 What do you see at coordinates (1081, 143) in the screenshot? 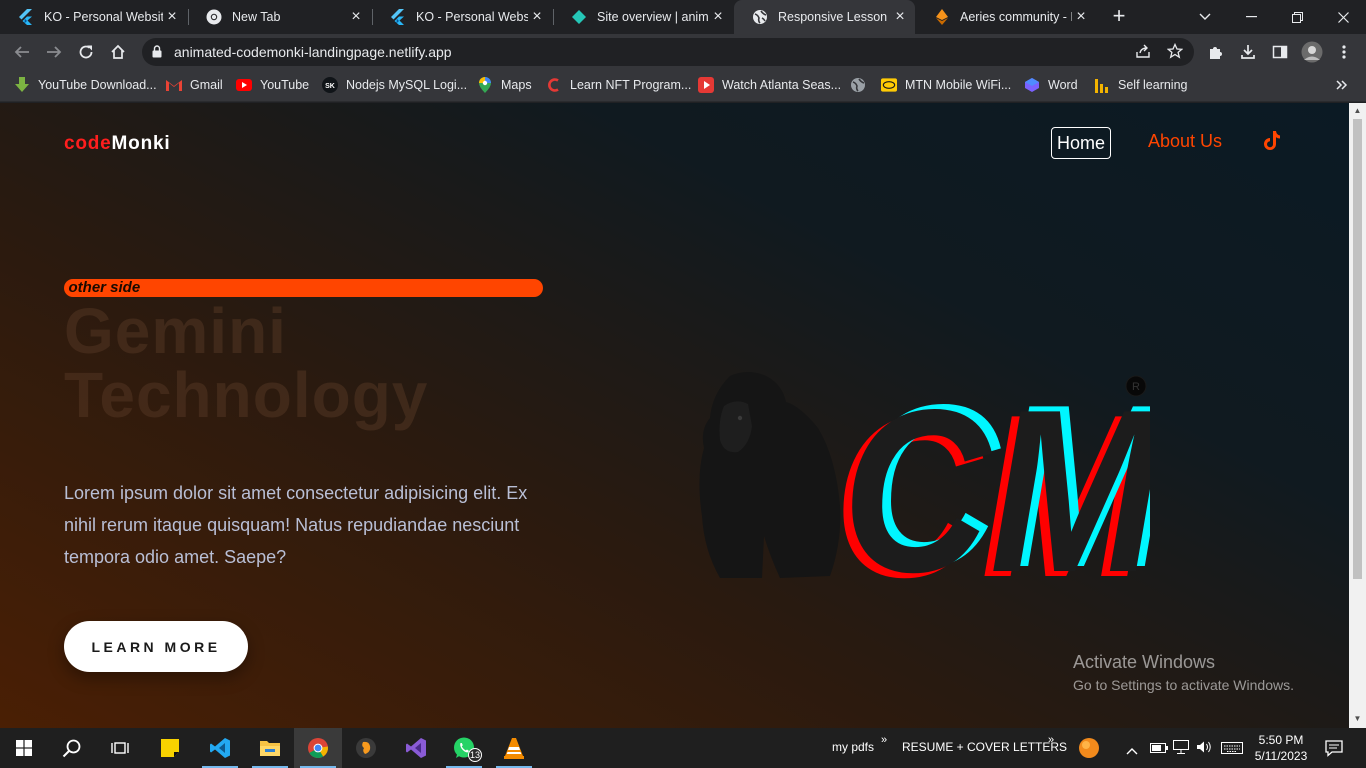
I see `nav-home-link: Home` at bounding box center [1081, 143].